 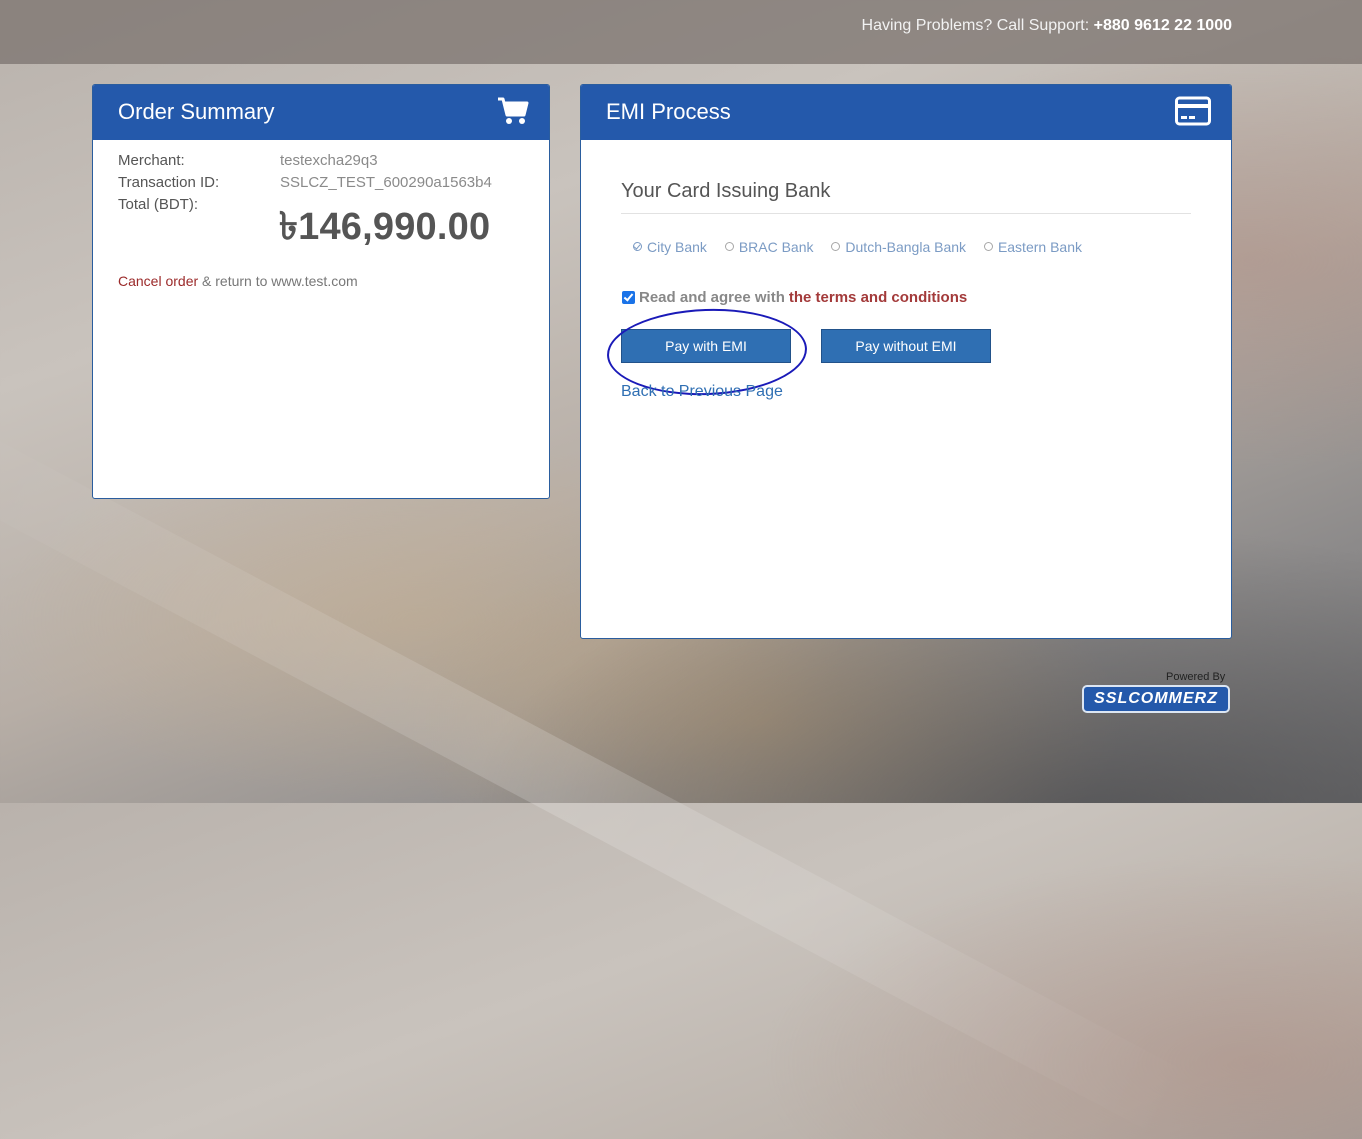 I want to click on emi-process-title: EMI Process, so click(x=668, y=111).